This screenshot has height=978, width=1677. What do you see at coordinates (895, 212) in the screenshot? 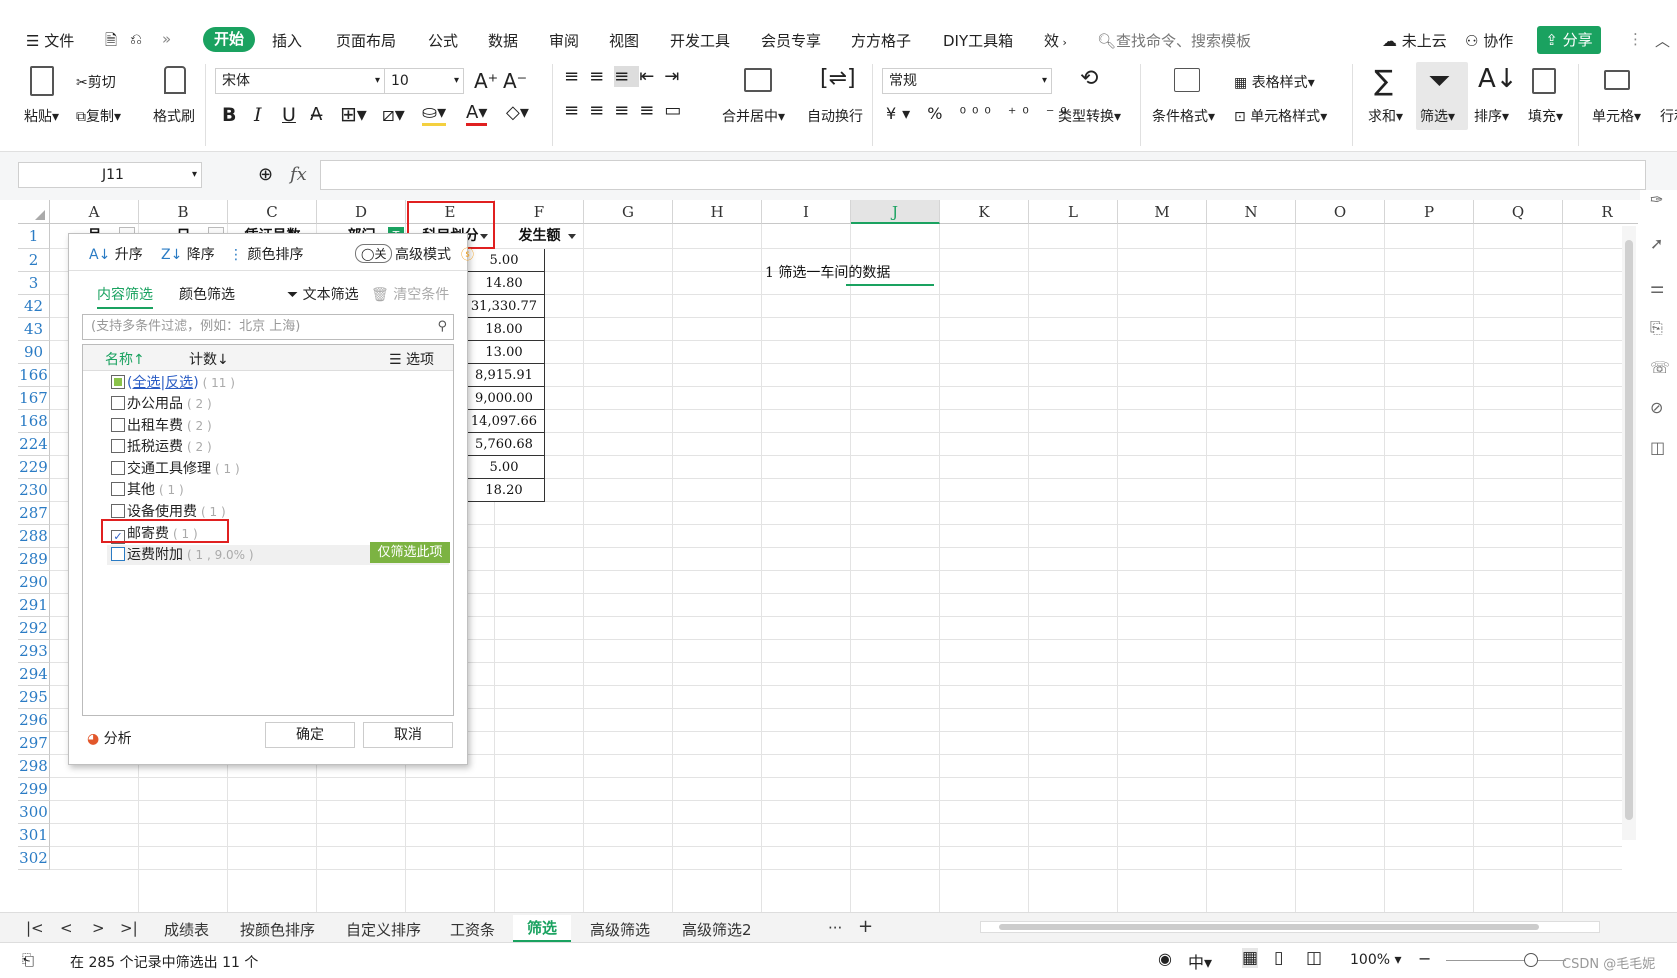
I see `col-header-j: J` at bounding box center [895, 212].